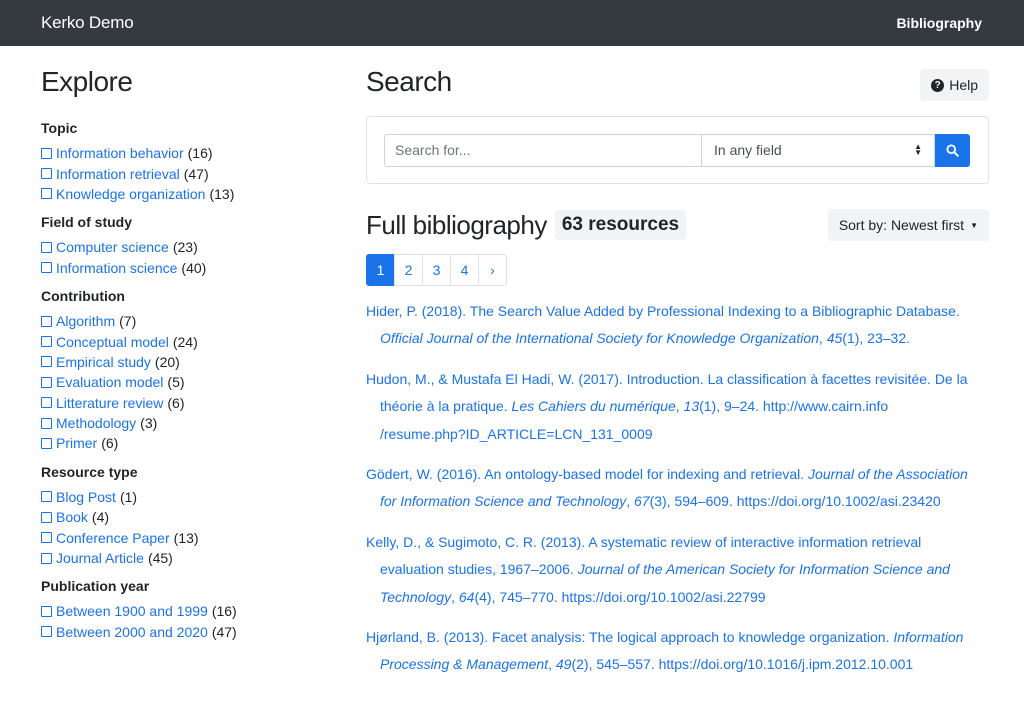  Describe the element at coordinates (109, 403) in the screenshot. I see `facet-item-label: Litterature review` at that location.